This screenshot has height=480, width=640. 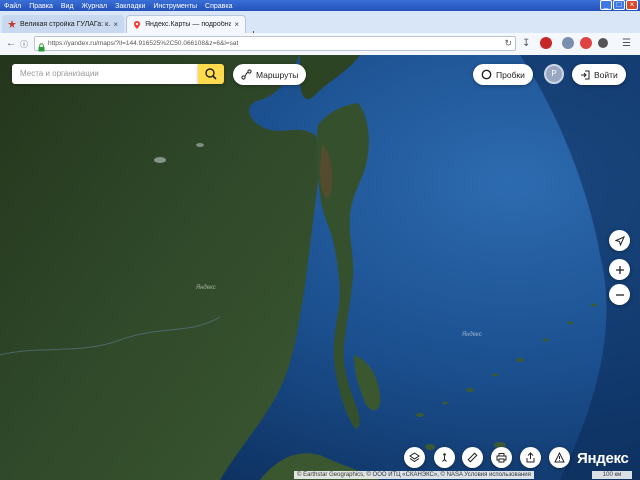 I want to click on reload-icon: ↻, so click(x=508, y=43).